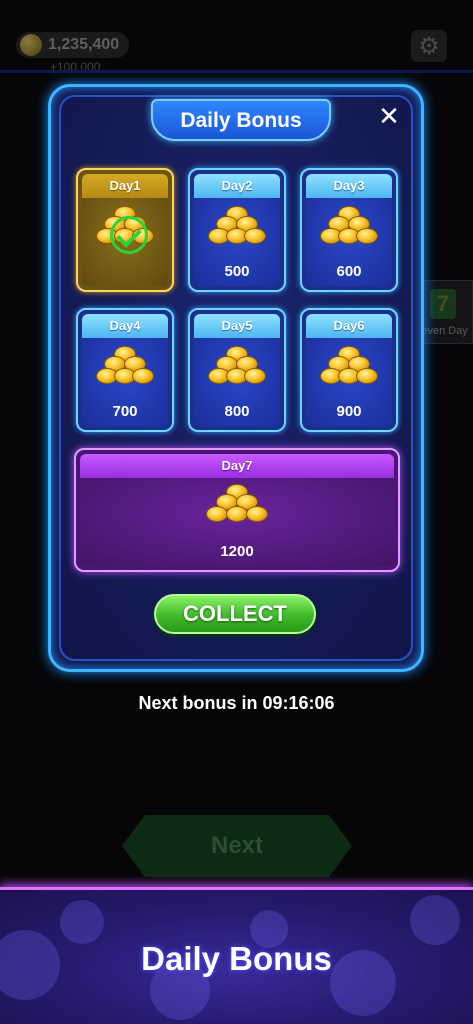 The height and width of the screenshot is (1024, 473). I want to click on day-reward-amount: 600, so click(349, 271).